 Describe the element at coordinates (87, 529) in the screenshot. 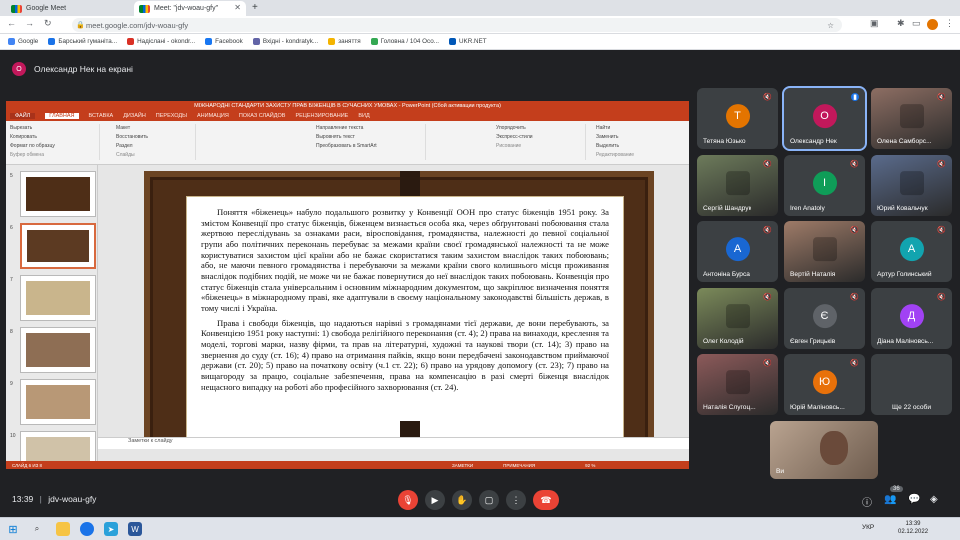

I see `chrome-icon` at that location.